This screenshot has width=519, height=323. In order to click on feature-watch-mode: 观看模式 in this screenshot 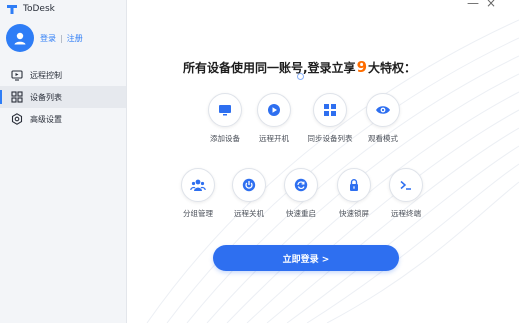, I will do `click(383, 118)`.